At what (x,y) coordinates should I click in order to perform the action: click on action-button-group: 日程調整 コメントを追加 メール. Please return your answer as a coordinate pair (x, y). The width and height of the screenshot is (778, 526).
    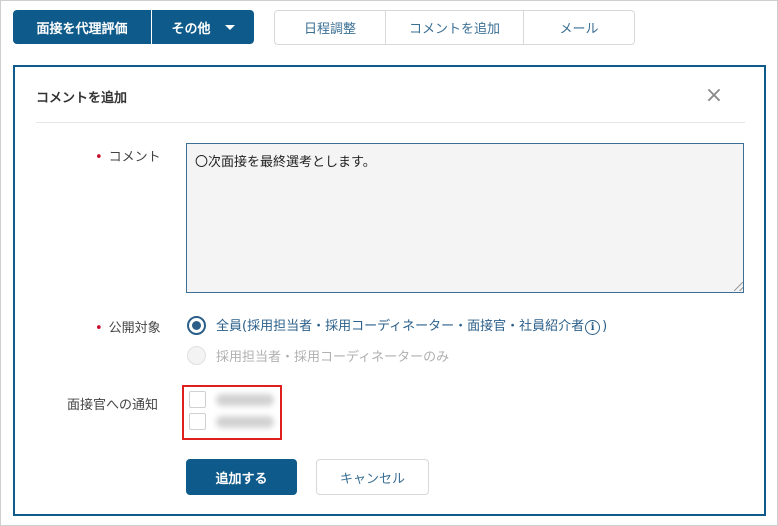
    Looking at the image, I should click on (454, 27).